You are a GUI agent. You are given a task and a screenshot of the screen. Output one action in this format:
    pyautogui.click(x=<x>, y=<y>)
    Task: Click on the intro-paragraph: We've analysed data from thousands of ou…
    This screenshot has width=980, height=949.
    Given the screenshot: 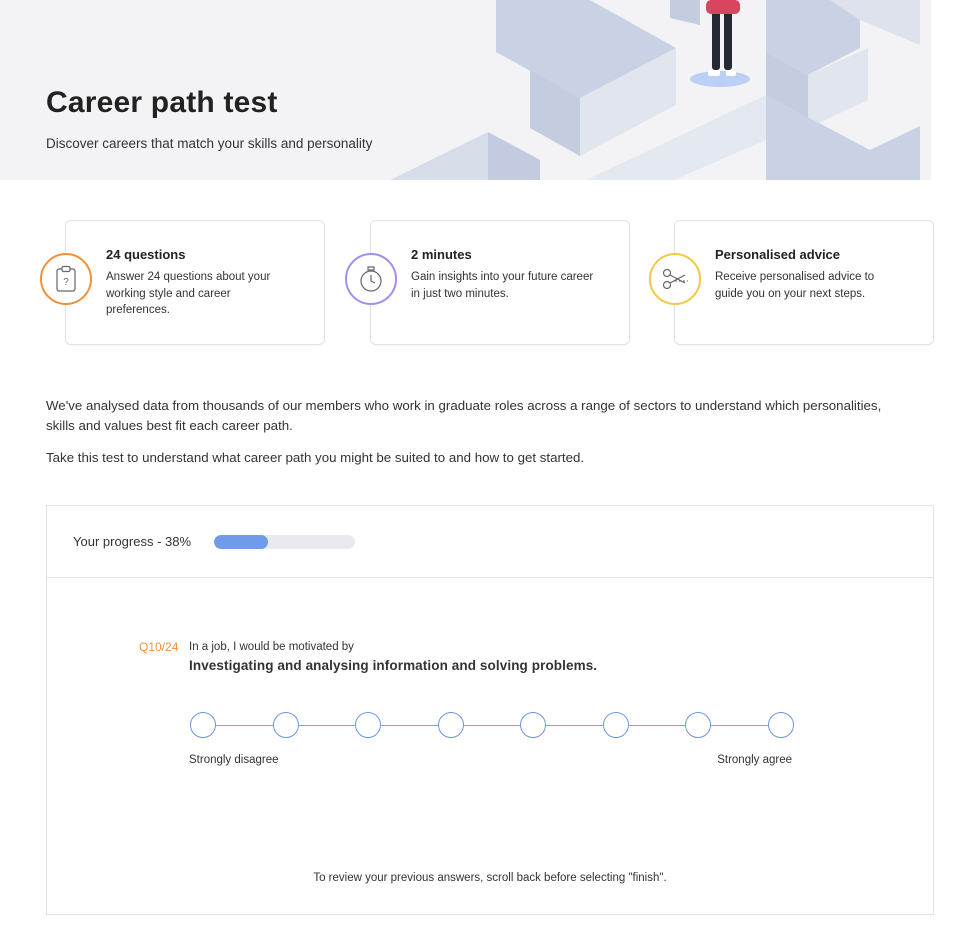 What is the action you would take?
    pyautogui.click(x=464, y=415)
    